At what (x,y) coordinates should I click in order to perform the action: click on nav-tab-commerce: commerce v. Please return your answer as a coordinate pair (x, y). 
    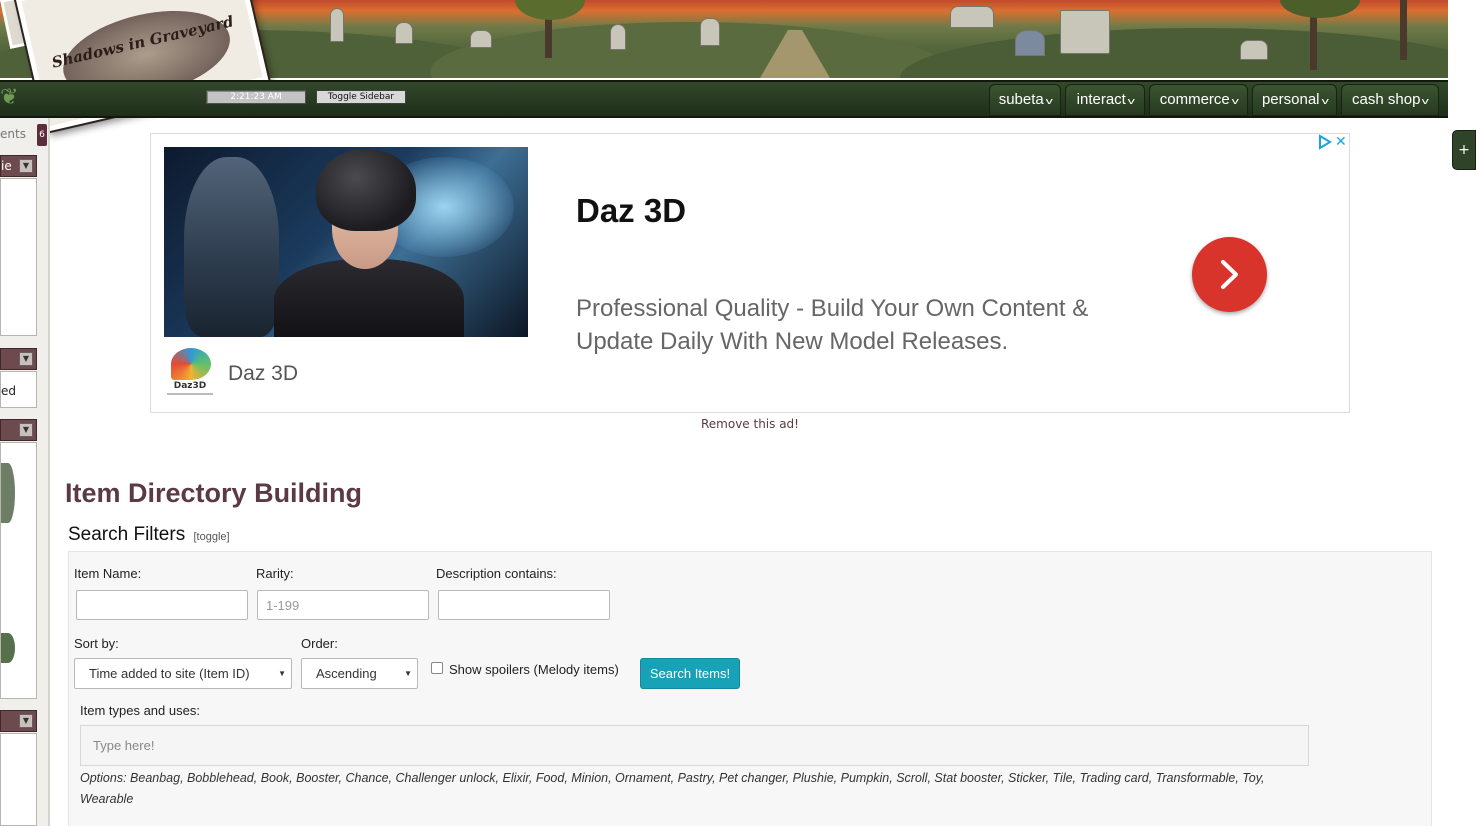
    Looking at the image, I should click on (1198, 100).